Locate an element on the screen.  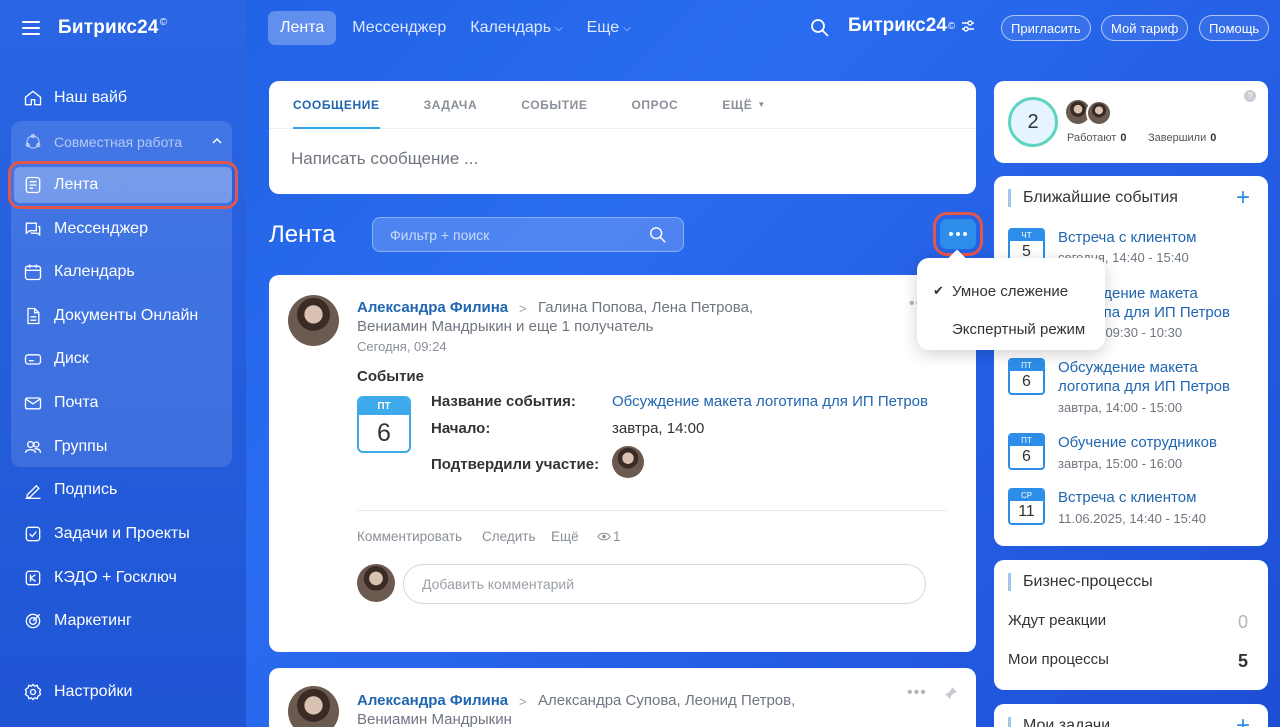
add-task-button: + is located at coordinates (1243, 719).